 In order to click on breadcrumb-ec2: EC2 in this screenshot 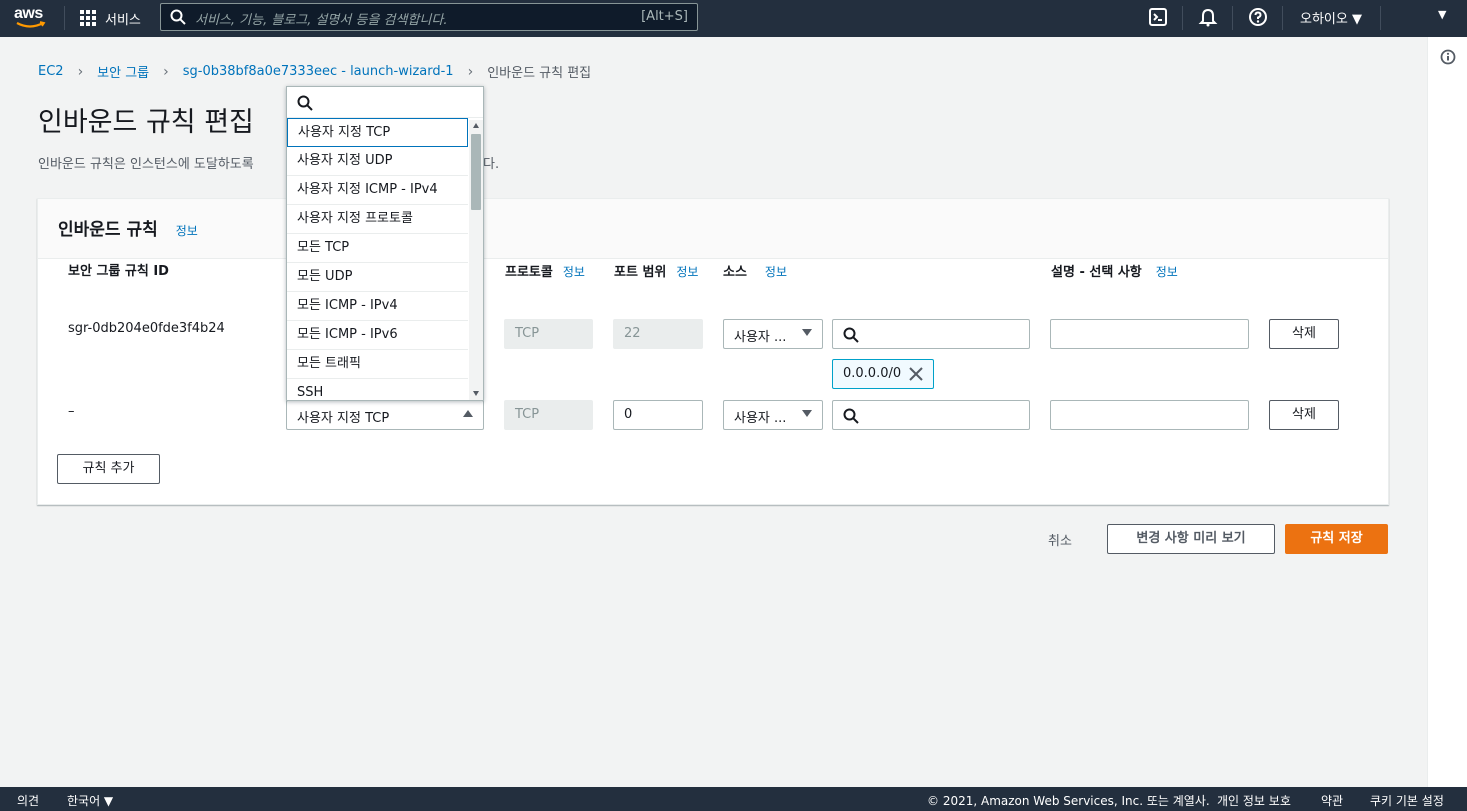, I will do `click(51, 71)`.